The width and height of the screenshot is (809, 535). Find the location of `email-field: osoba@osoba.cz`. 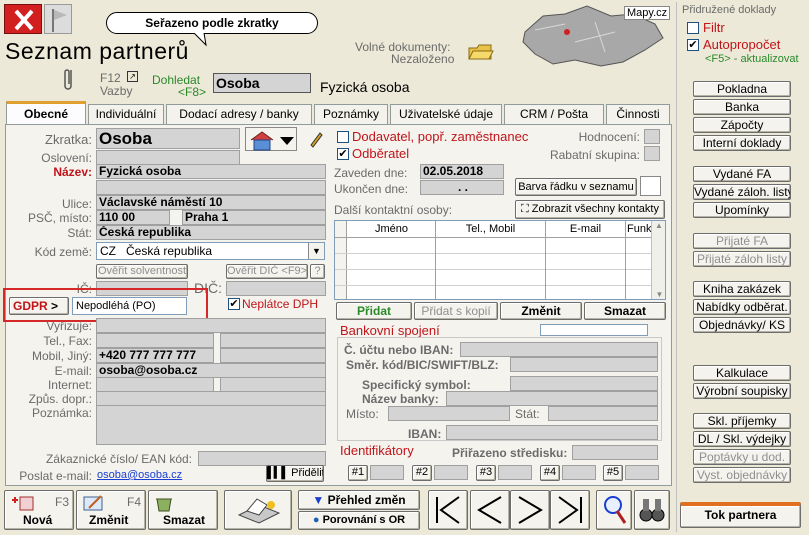

email-field: osoba@osoba.cz is located at coordinates (211, 370).